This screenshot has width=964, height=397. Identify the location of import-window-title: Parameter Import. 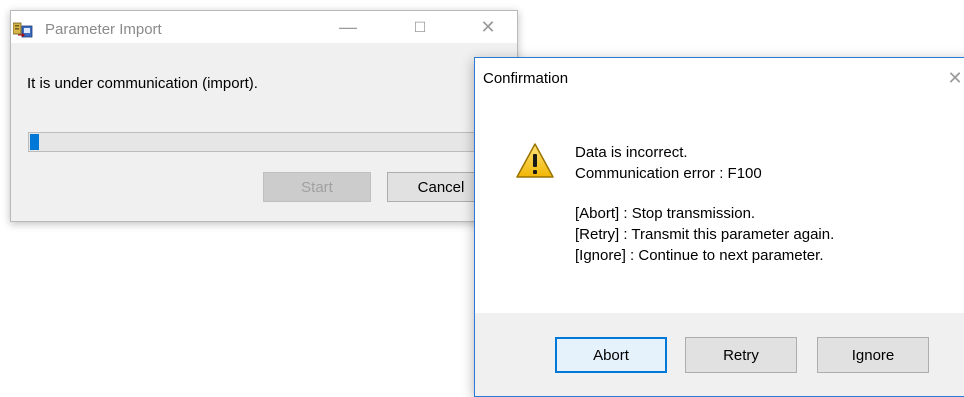
(103, 29).